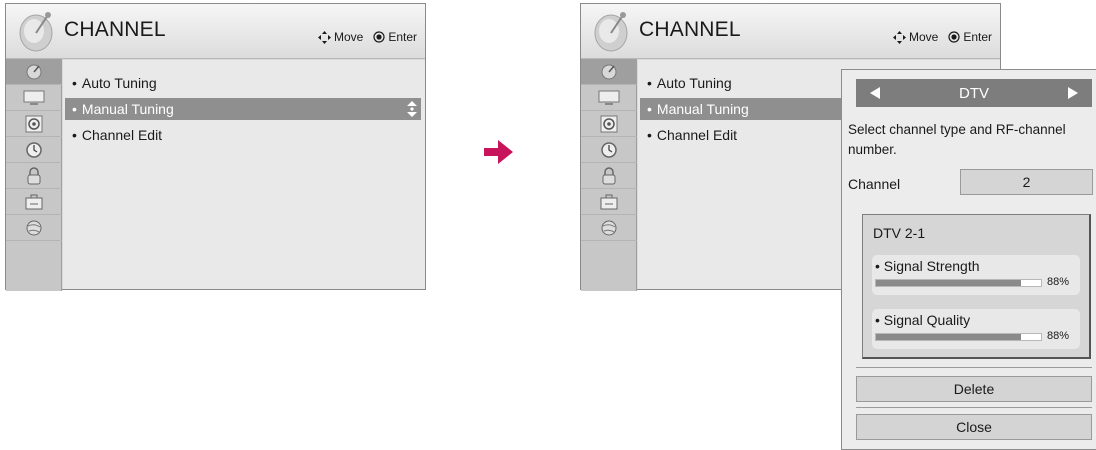  What do you see at coordinates (899, 233) in the screenshot?
I see `signal-channel-title: DTV 2-1` at bounding box center [899, 233].